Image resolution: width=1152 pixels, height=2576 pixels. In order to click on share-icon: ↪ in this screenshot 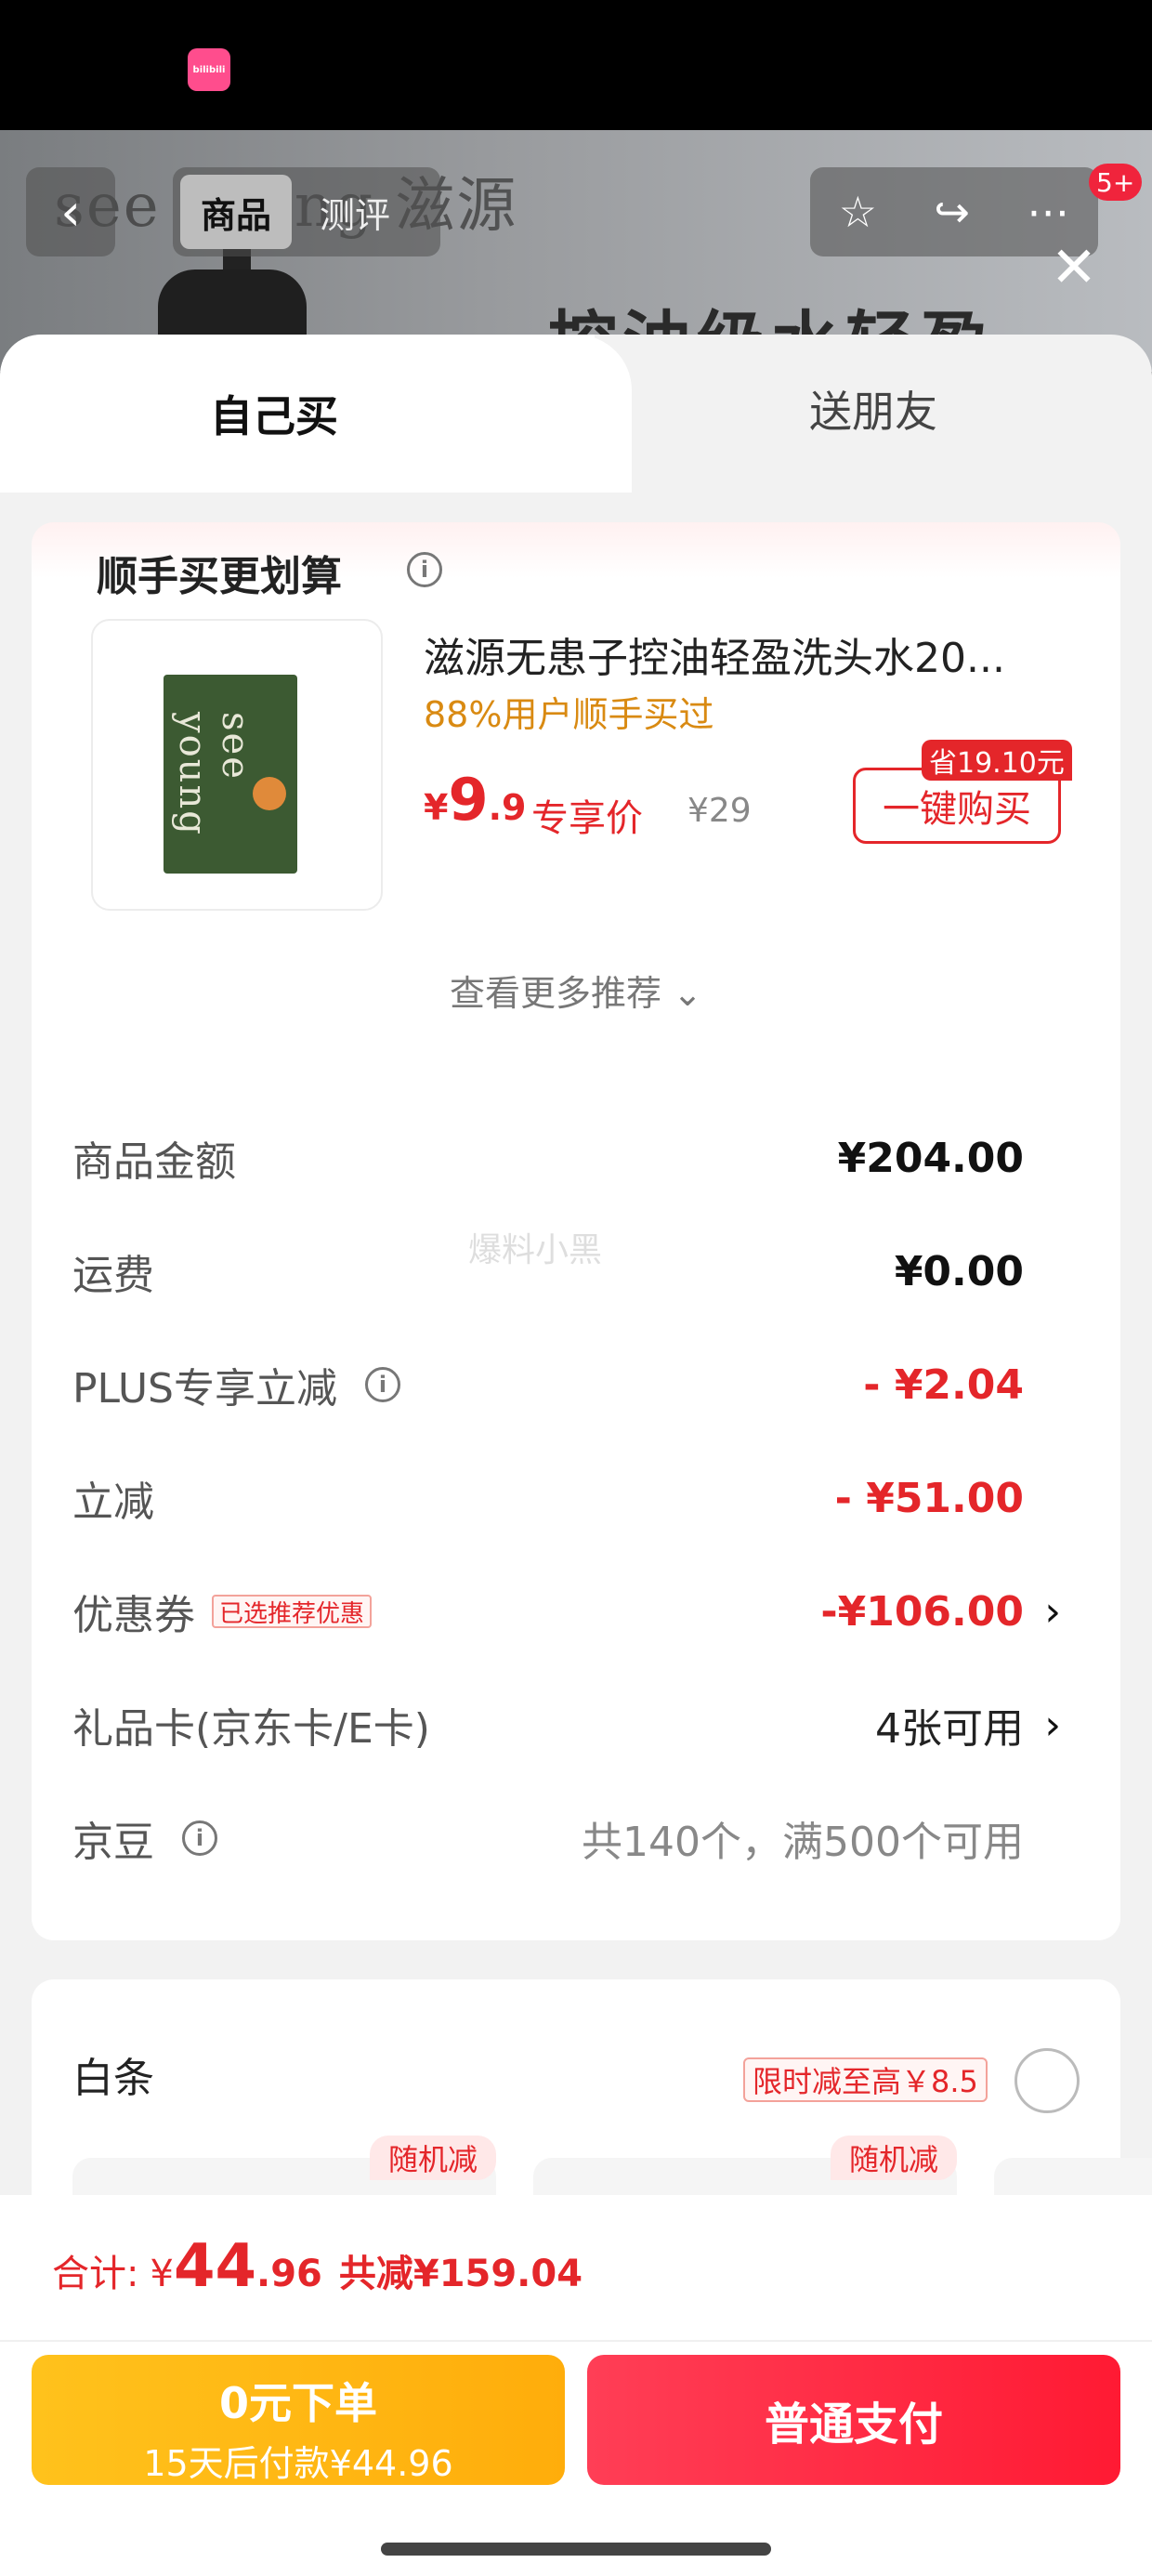, I will do `click(952, 212)`.